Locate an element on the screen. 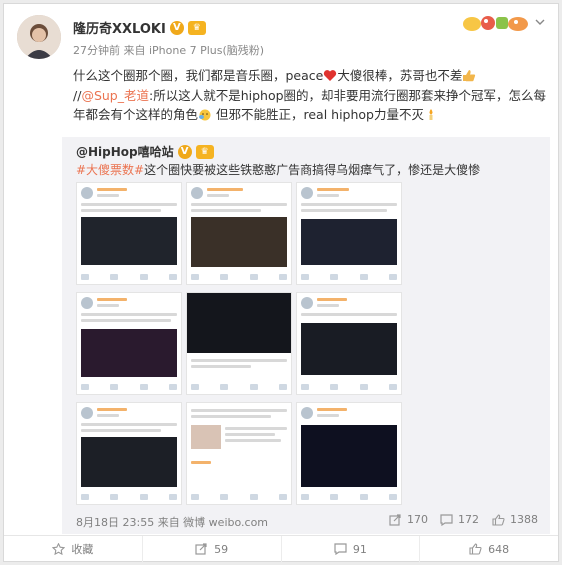  card-decoration-icon is located at coordinates (496, 23).